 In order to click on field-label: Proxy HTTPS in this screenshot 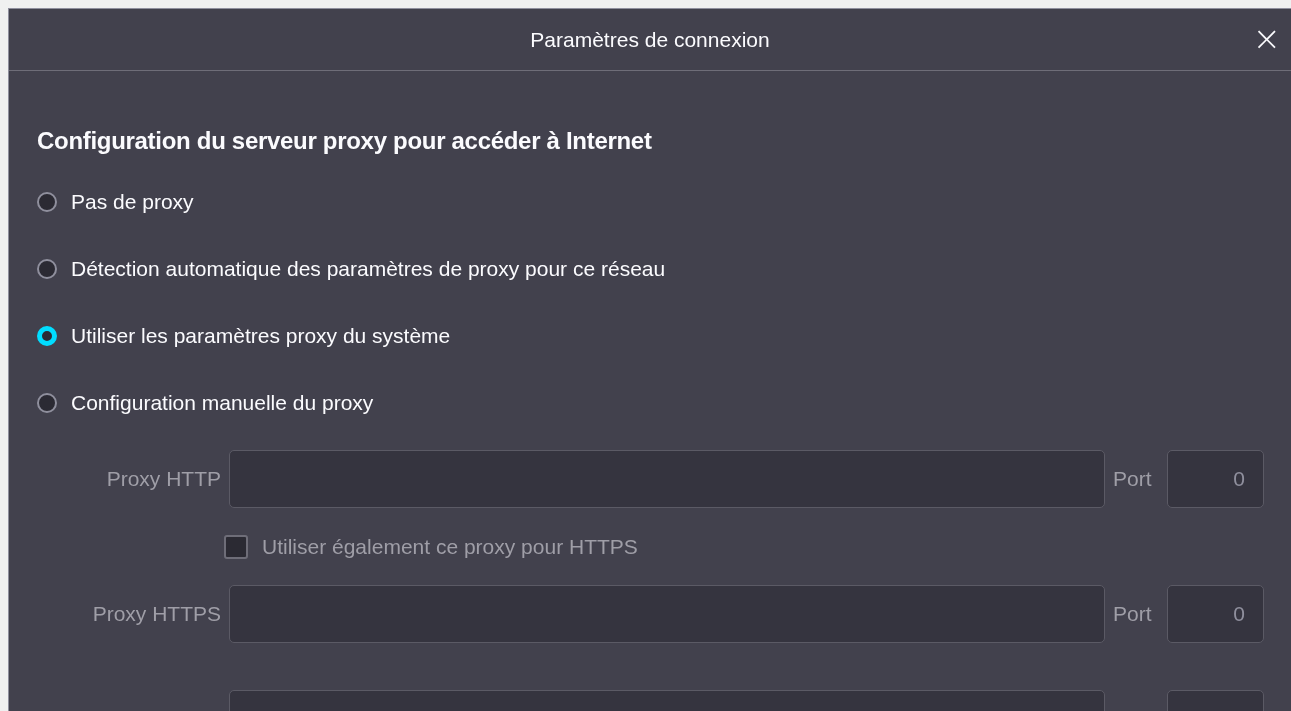, I will do `click(156, 614)`.